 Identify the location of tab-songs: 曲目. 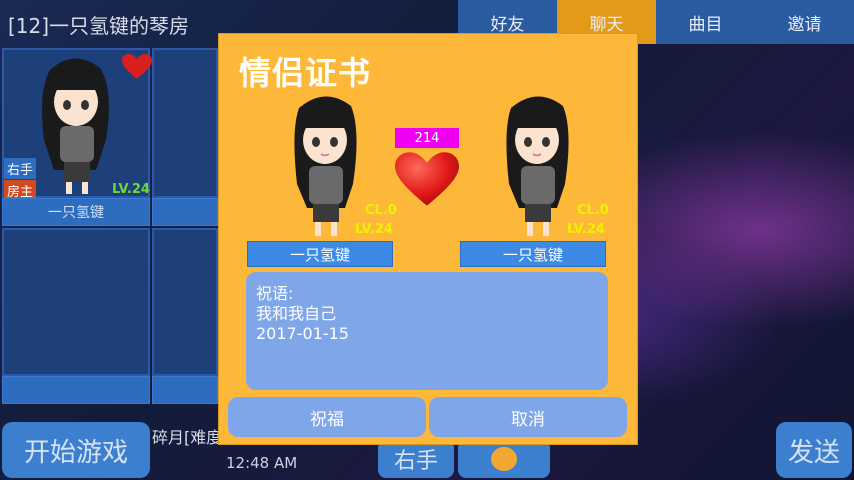
(705, 22).